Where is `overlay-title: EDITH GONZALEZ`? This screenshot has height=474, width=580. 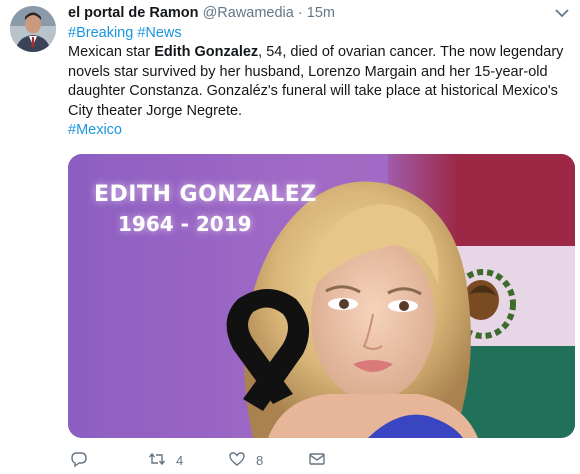
overlay-title: EDITH GONZALEZ is located at coordinates (205, 194).